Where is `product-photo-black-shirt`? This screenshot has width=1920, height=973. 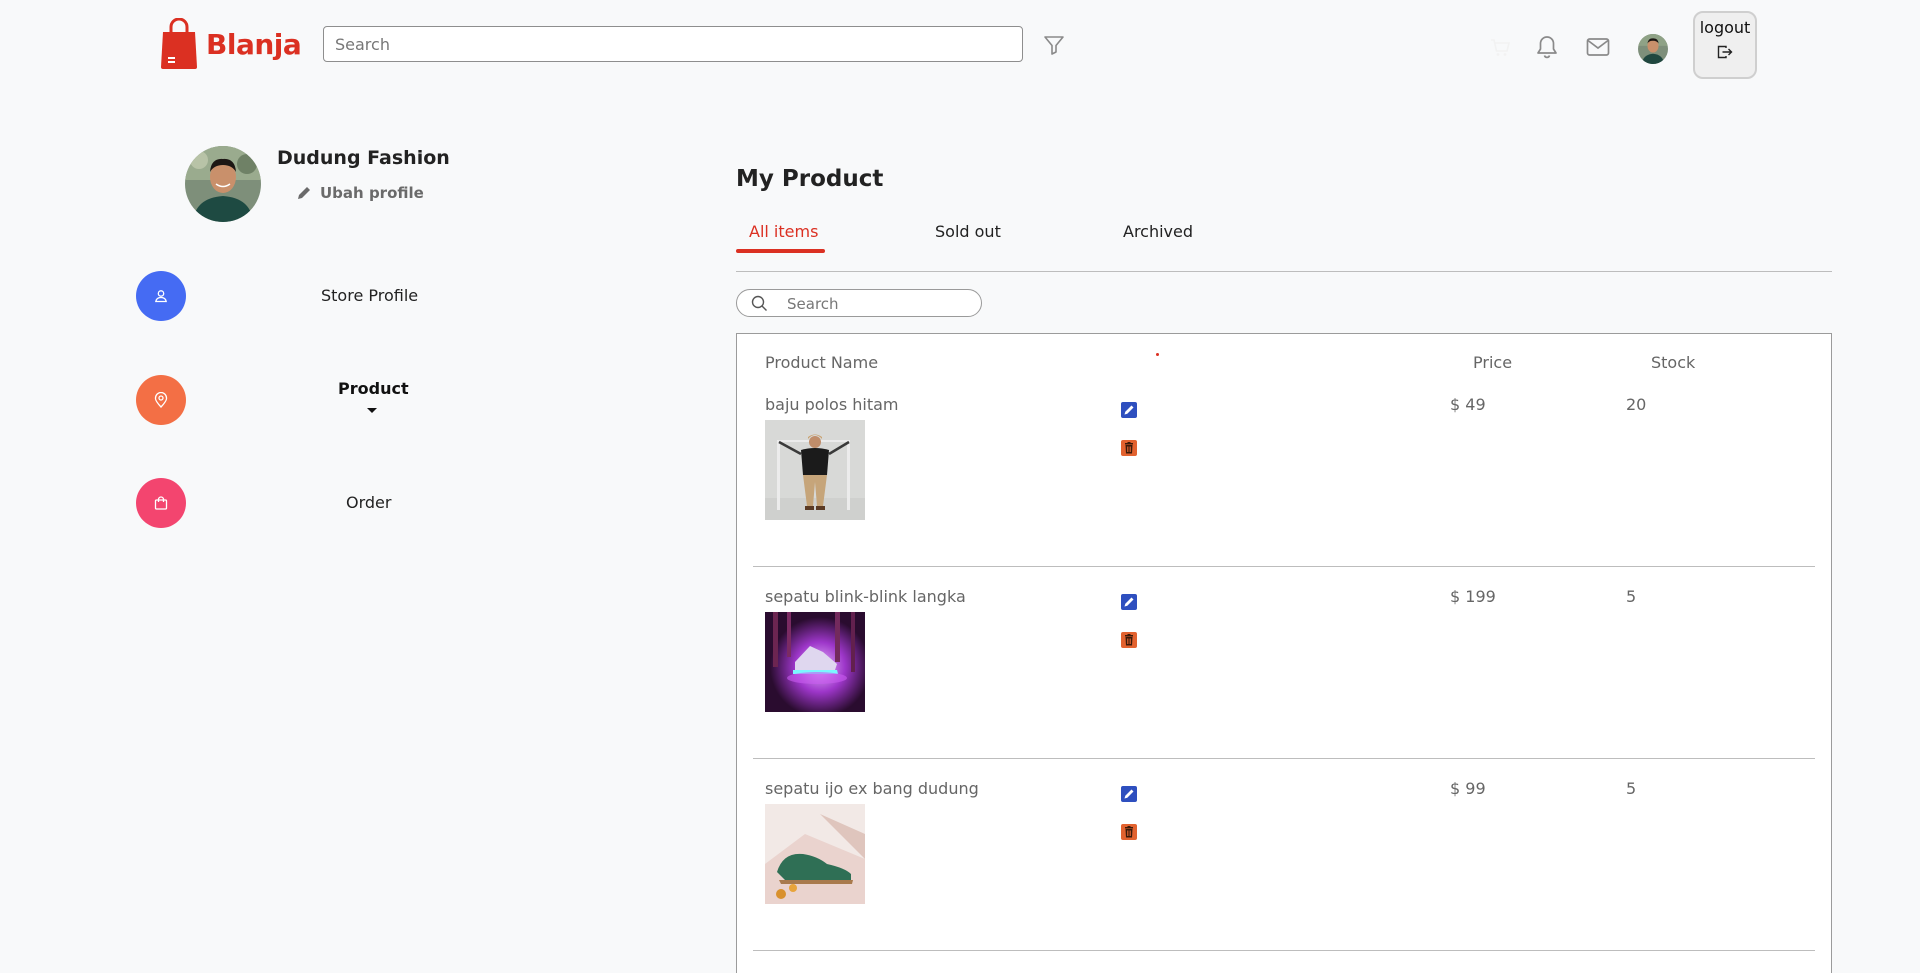
product-photo-black-shirt is located at coordinates (815, 470).